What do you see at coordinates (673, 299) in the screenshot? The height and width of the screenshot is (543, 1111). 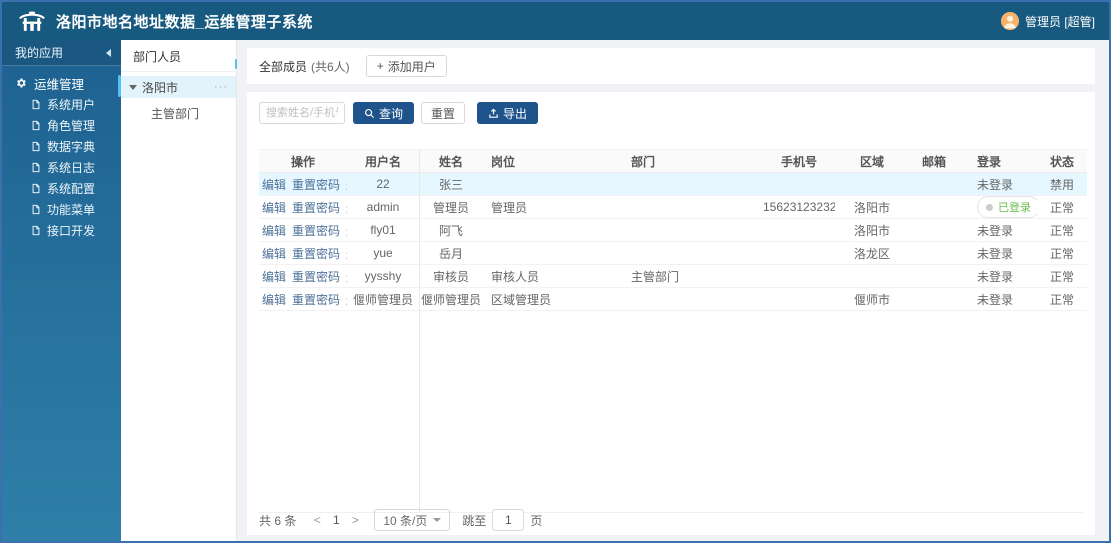 I see `table-row: 编辑重置密码删除 偃师管理员 偃师管理员 区域管理员 偃师市 未登录 正常` at bounding box center [673, 299].